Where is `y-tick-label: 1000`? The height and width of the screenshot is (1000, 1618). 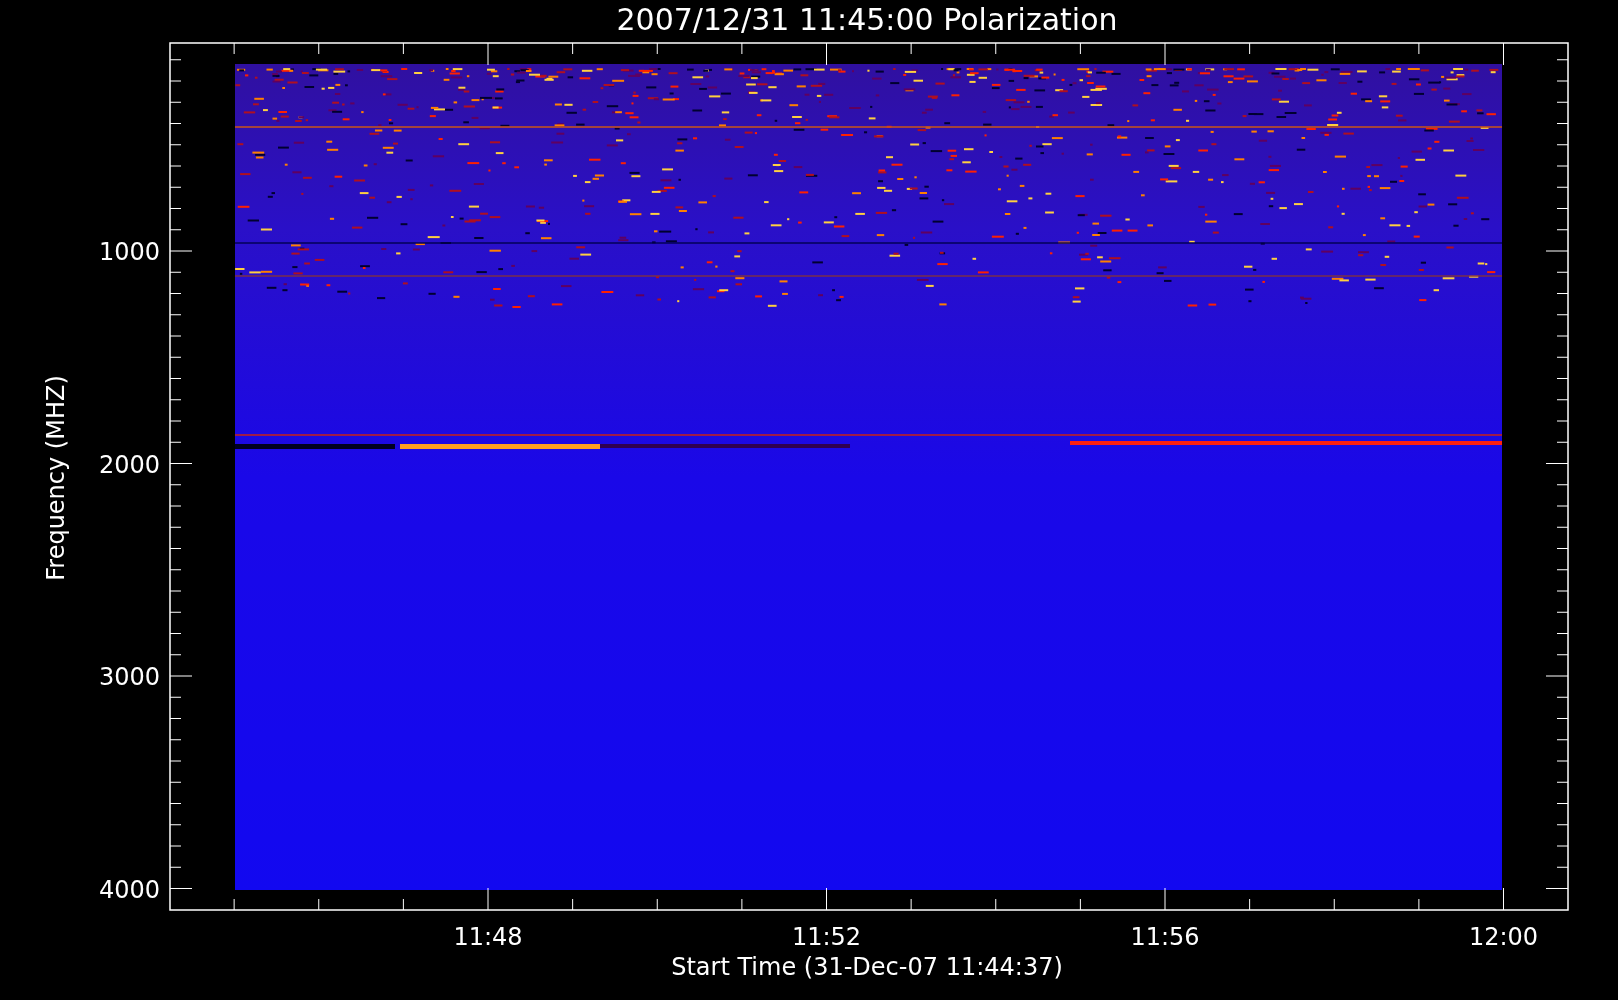 y-tick-label: 1000 is located at coordinates (129, 252).